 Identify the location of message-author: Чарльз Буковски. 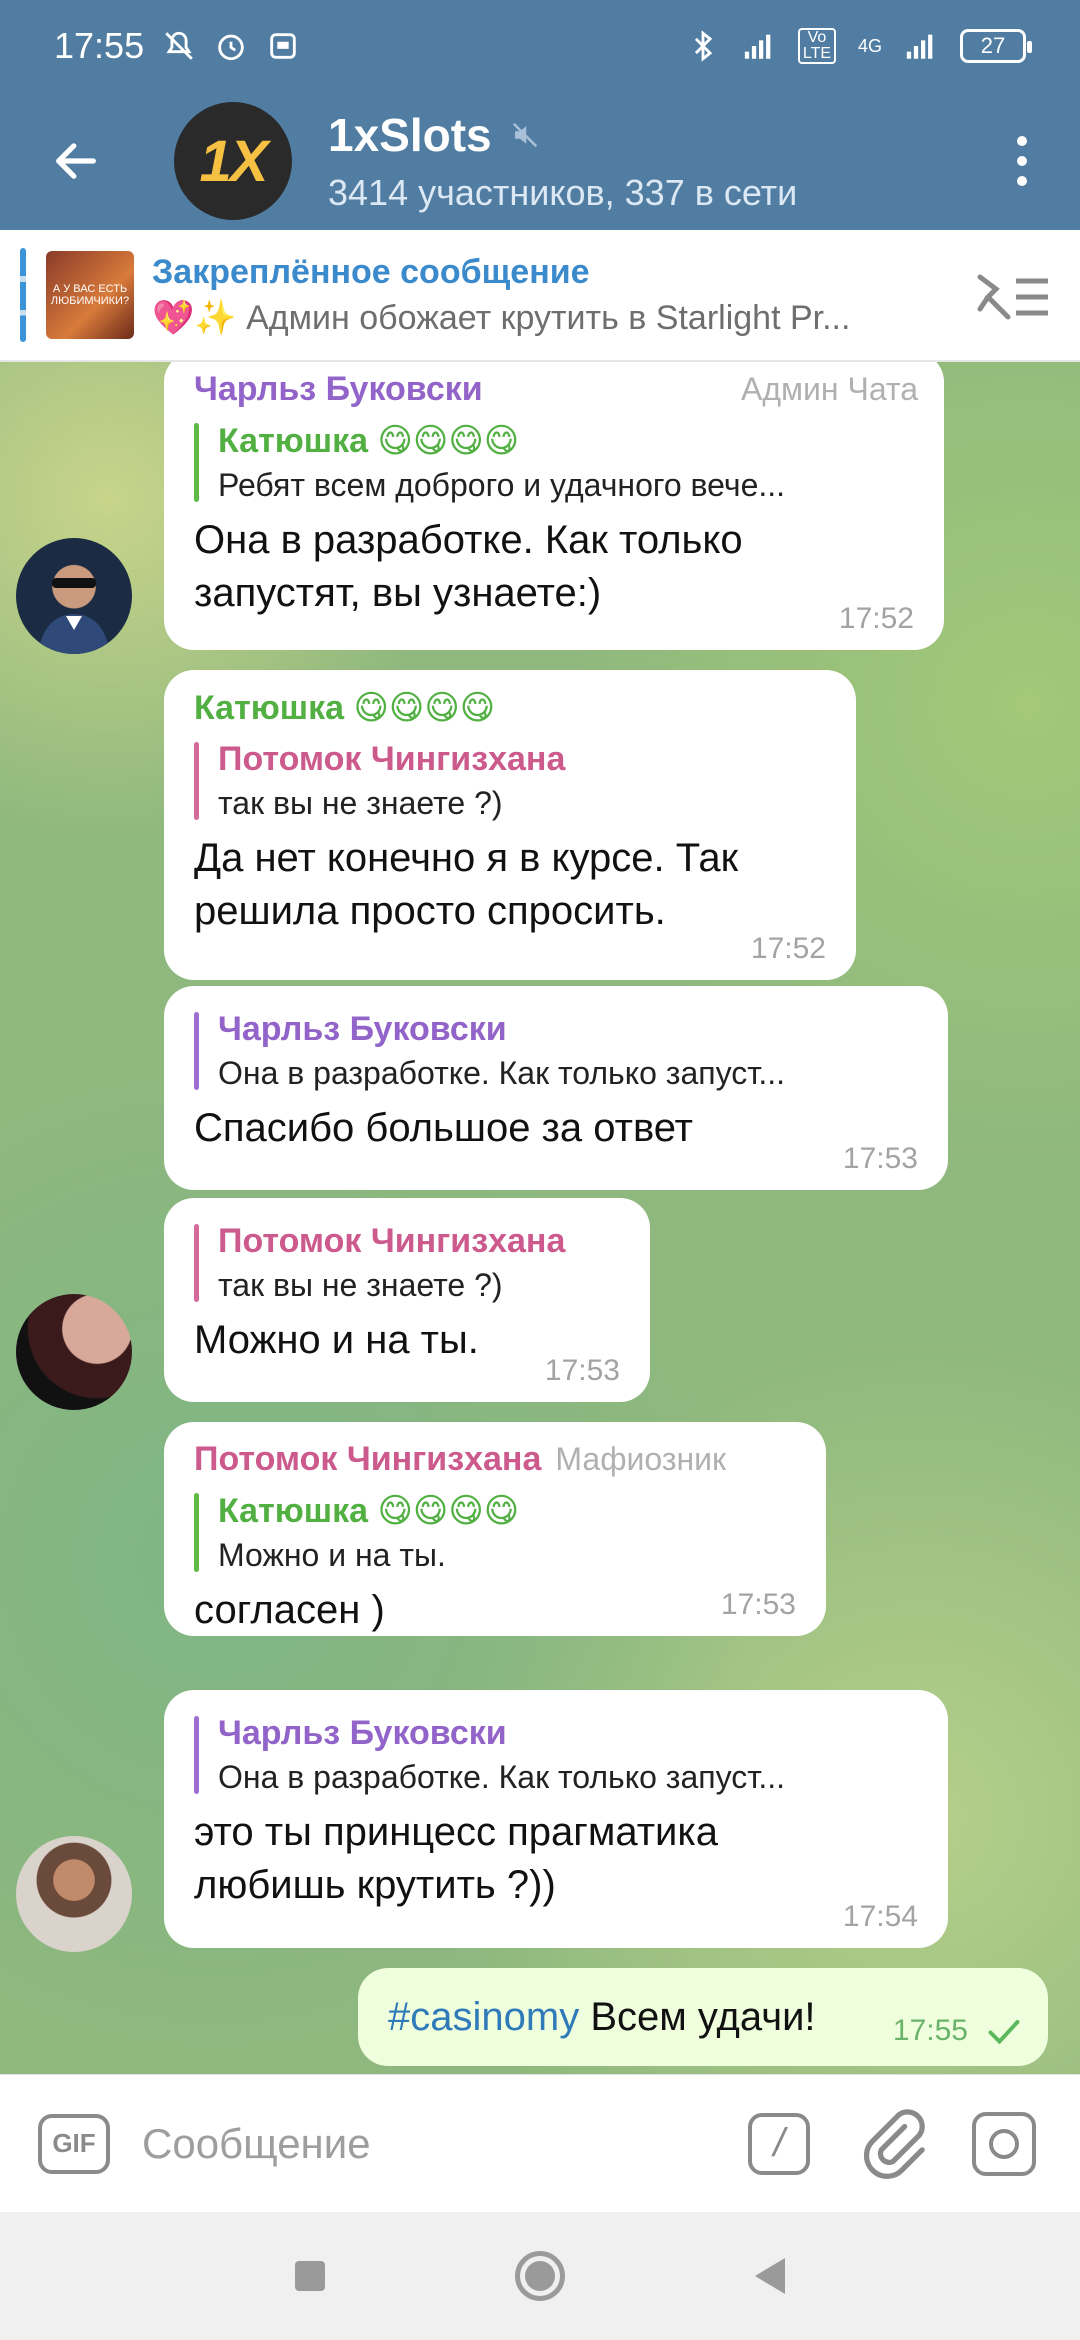
(338, 389).